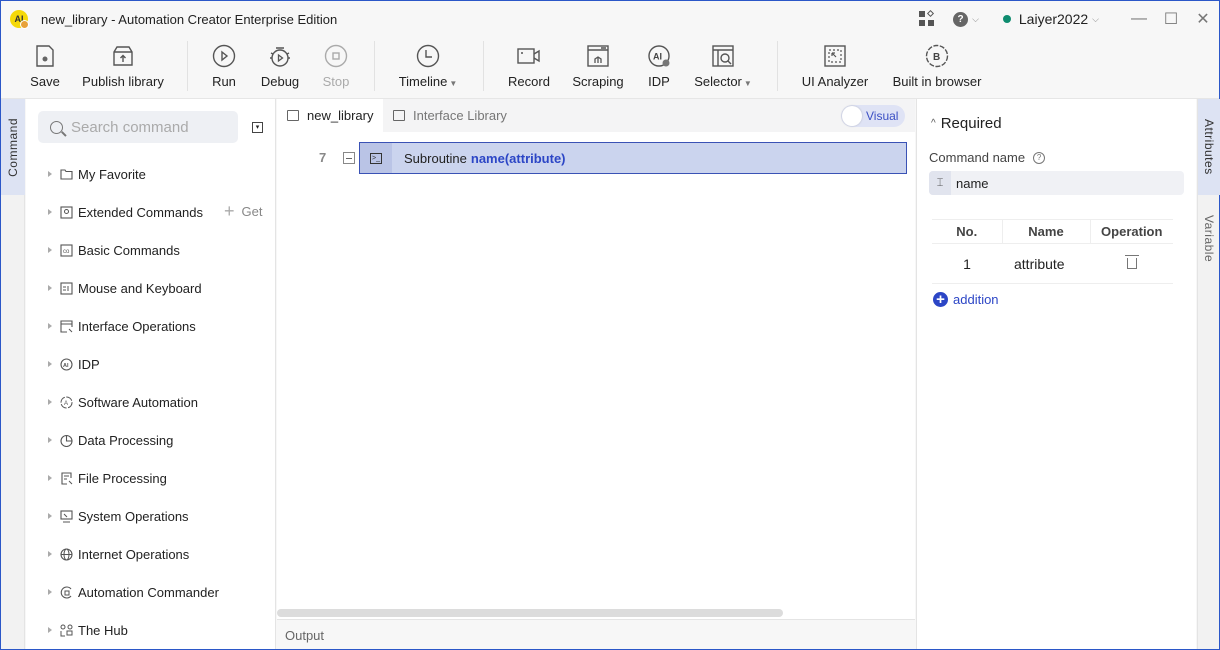  What do you see at coordinates (428, 56) in the screenshot?
I see `clock-icon` at bounding box center [428, 56].